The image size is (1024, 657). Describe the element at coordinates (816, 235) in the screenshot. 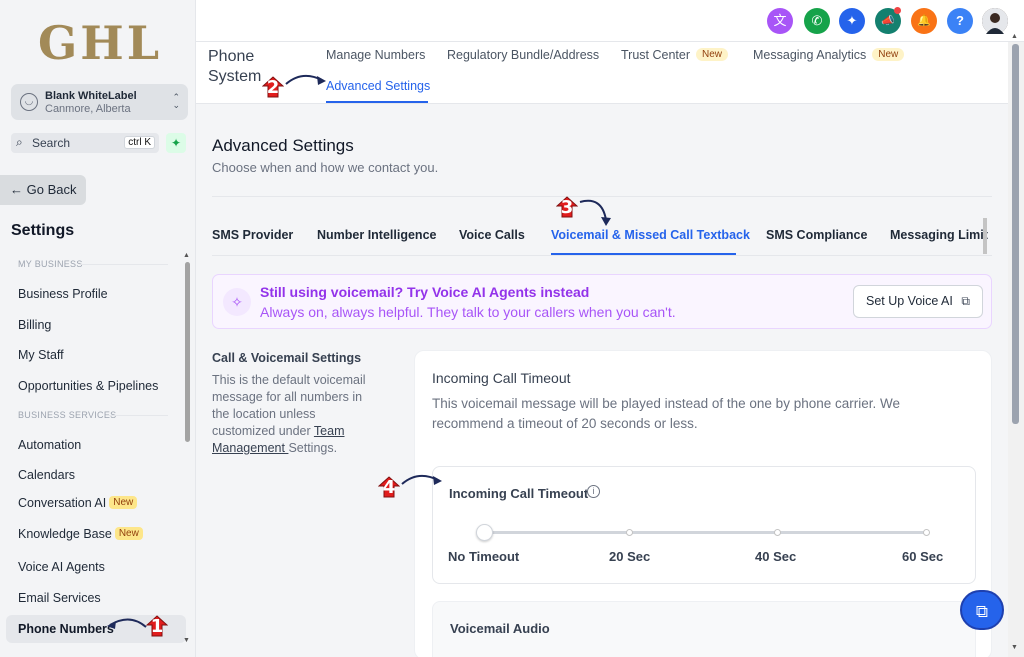

I see `tab-sms-compliance: SMS Compliance` at that location.